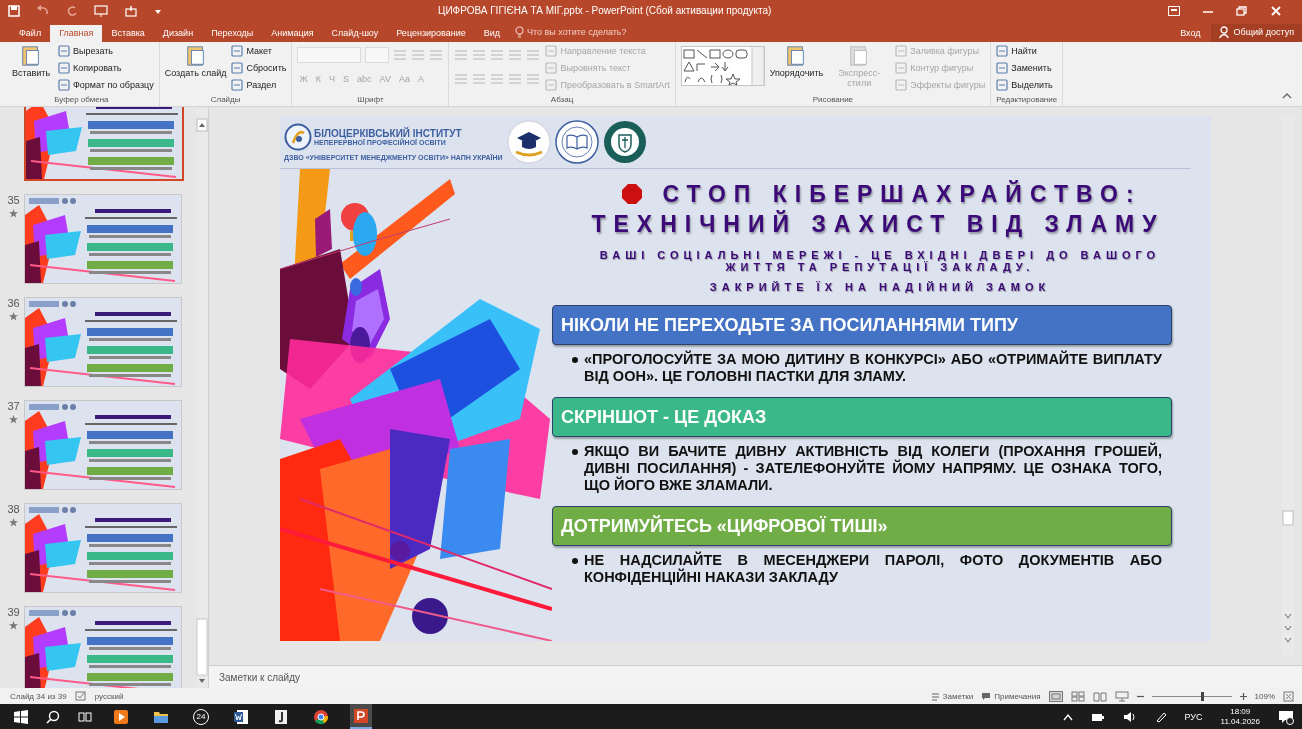 Image resolution: width=1302 pixels, height=729 pixels. What do you see at coordinates (1011, 696) in the screenshot?
I see `comments-button: Примечания` at bounding box center [1011, 696].